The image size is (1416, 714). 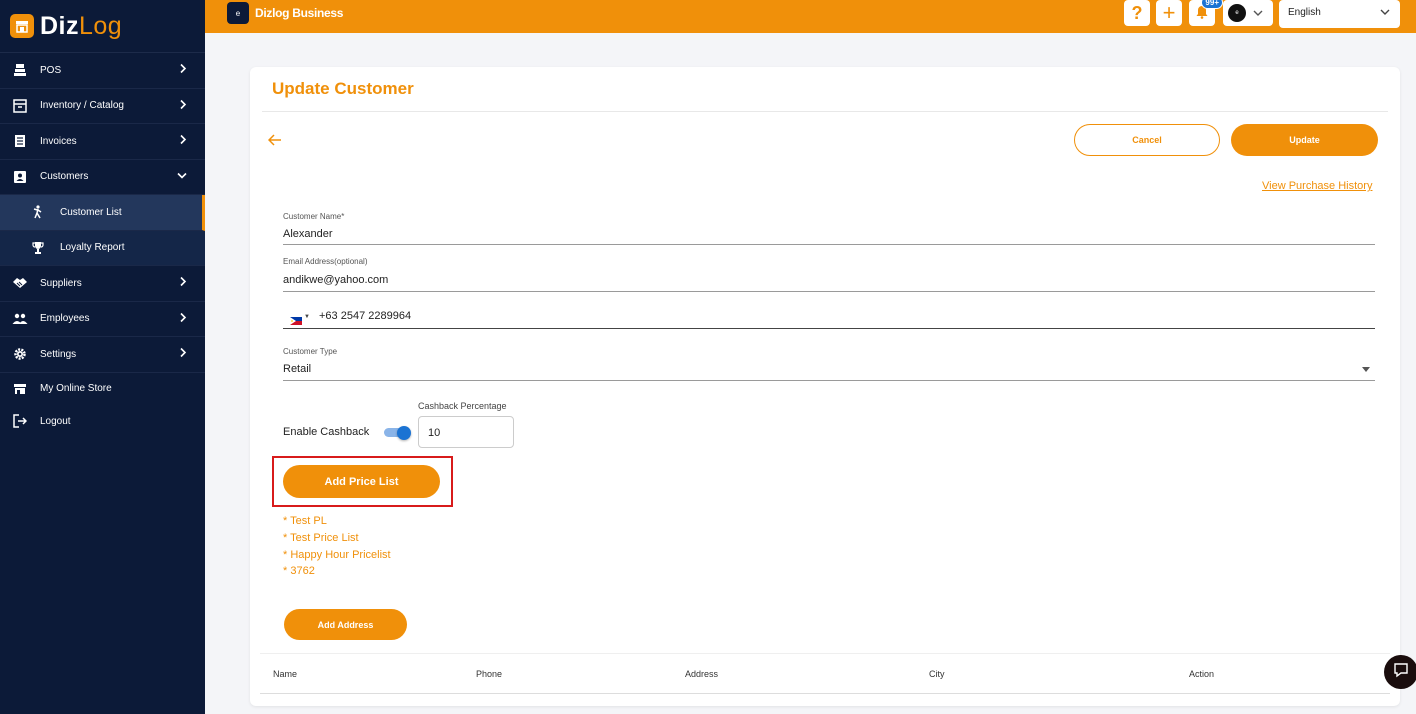 What do you see at coordinates (365, 316) in the screenshot?
I see `phone-input: +63 2547 2289964` at bounding box center [365, 316].